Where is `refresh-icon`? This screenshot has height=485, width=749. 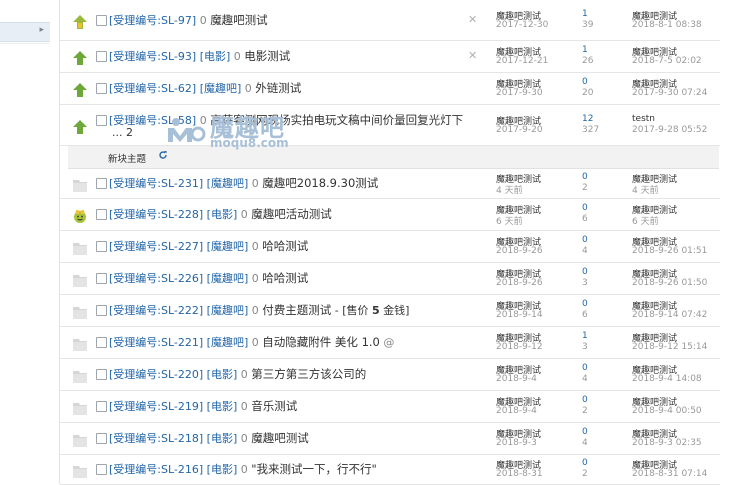
refresh-icon is located at coordinates (163, 155).